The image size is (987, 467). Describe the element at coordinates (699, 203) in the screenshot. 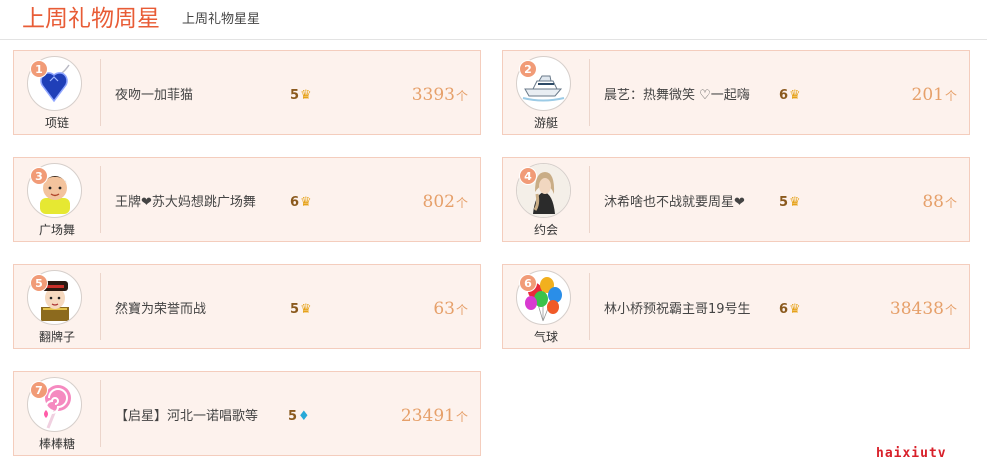

I see `star-name-link: 沐希啥也不战就要周星❤` at that location.